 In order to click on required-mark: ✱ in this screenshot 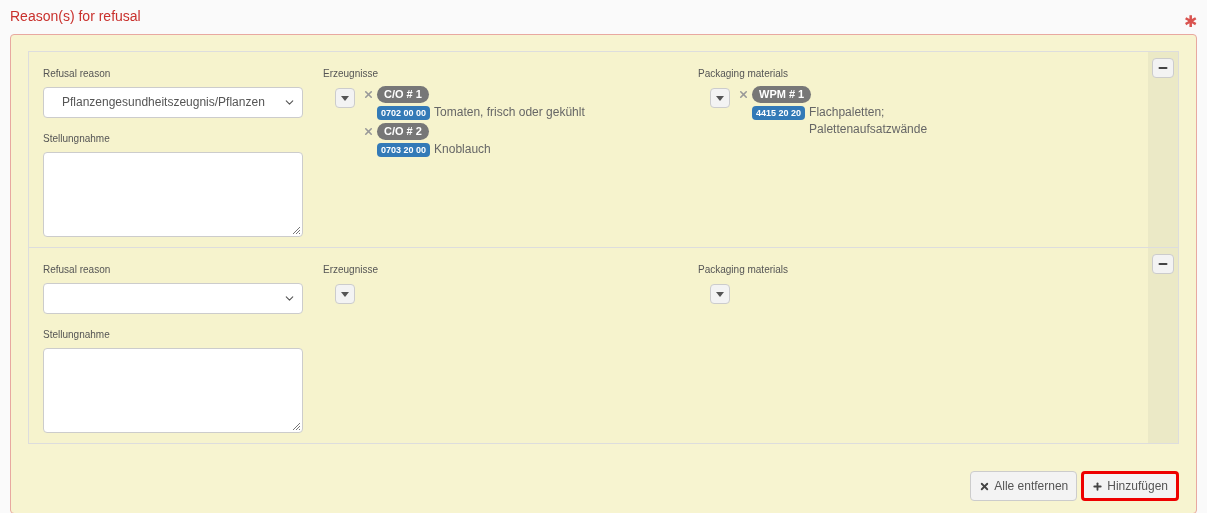, I will do `click(1190, 22)`.